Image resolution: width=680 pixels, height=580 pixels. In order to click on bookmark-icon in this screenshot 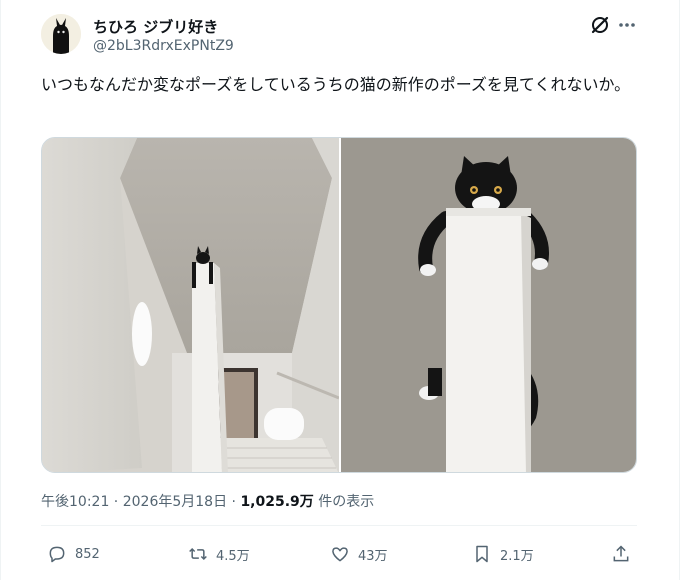, I will do `click(482, 554)`.